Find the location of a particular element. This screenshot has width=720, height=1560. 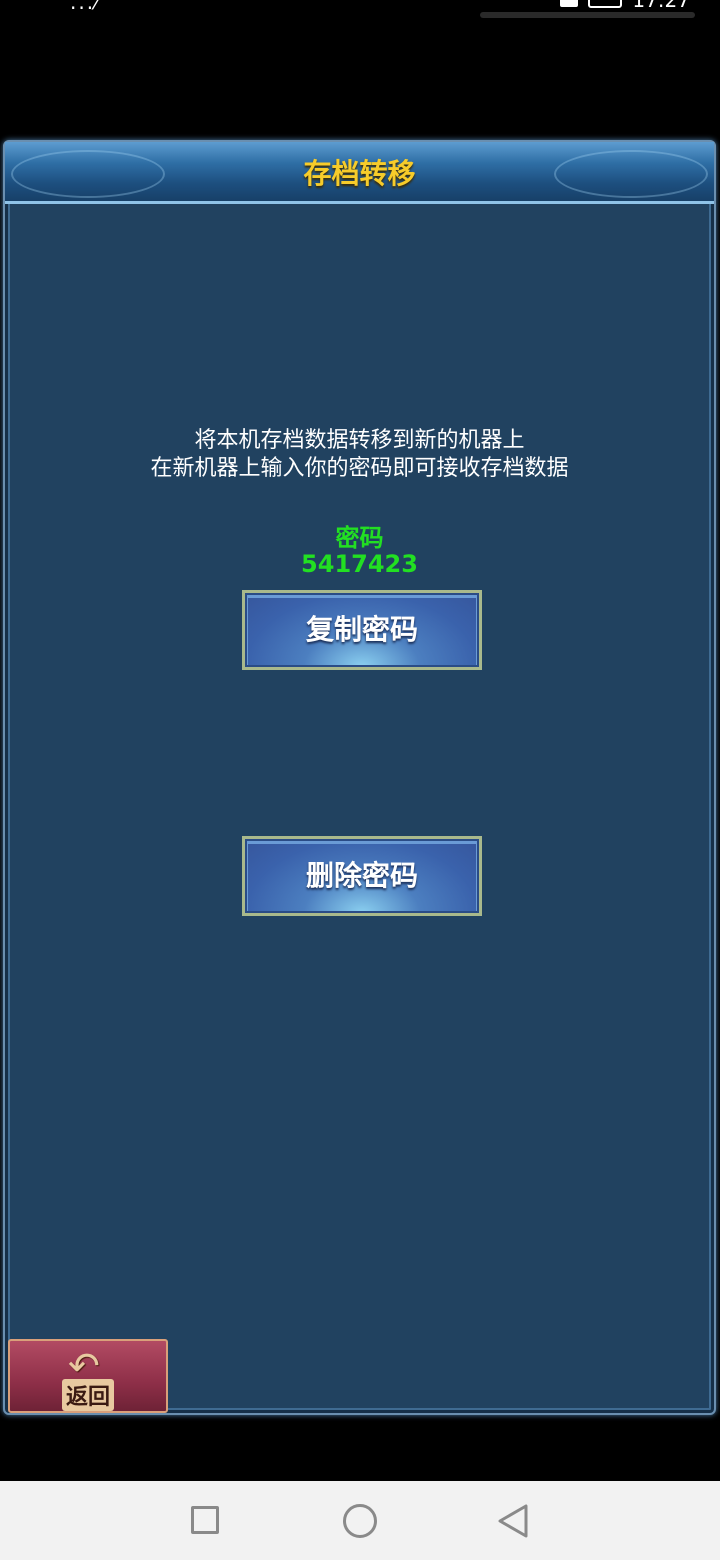

bell-icon is located at coordinates (569, 3).